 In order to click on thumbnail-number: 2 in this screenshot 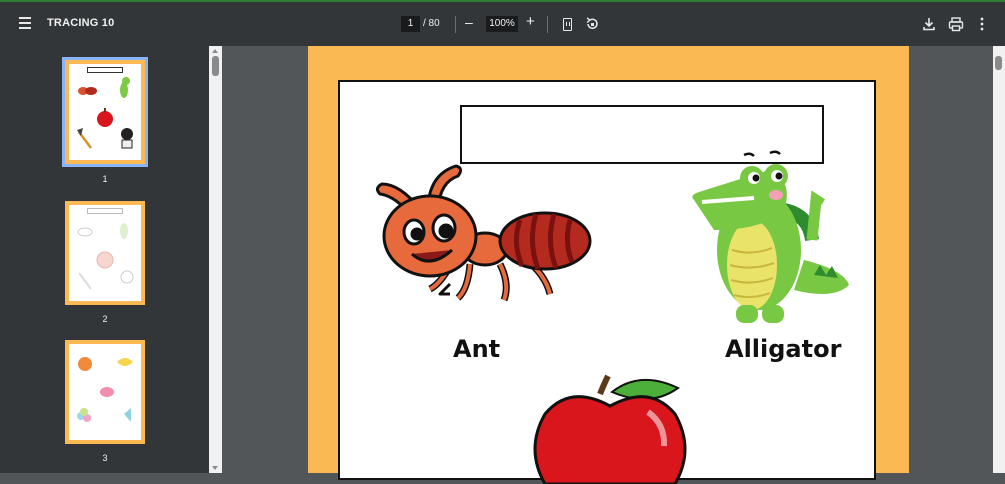, I will do `click(105, 319)`.